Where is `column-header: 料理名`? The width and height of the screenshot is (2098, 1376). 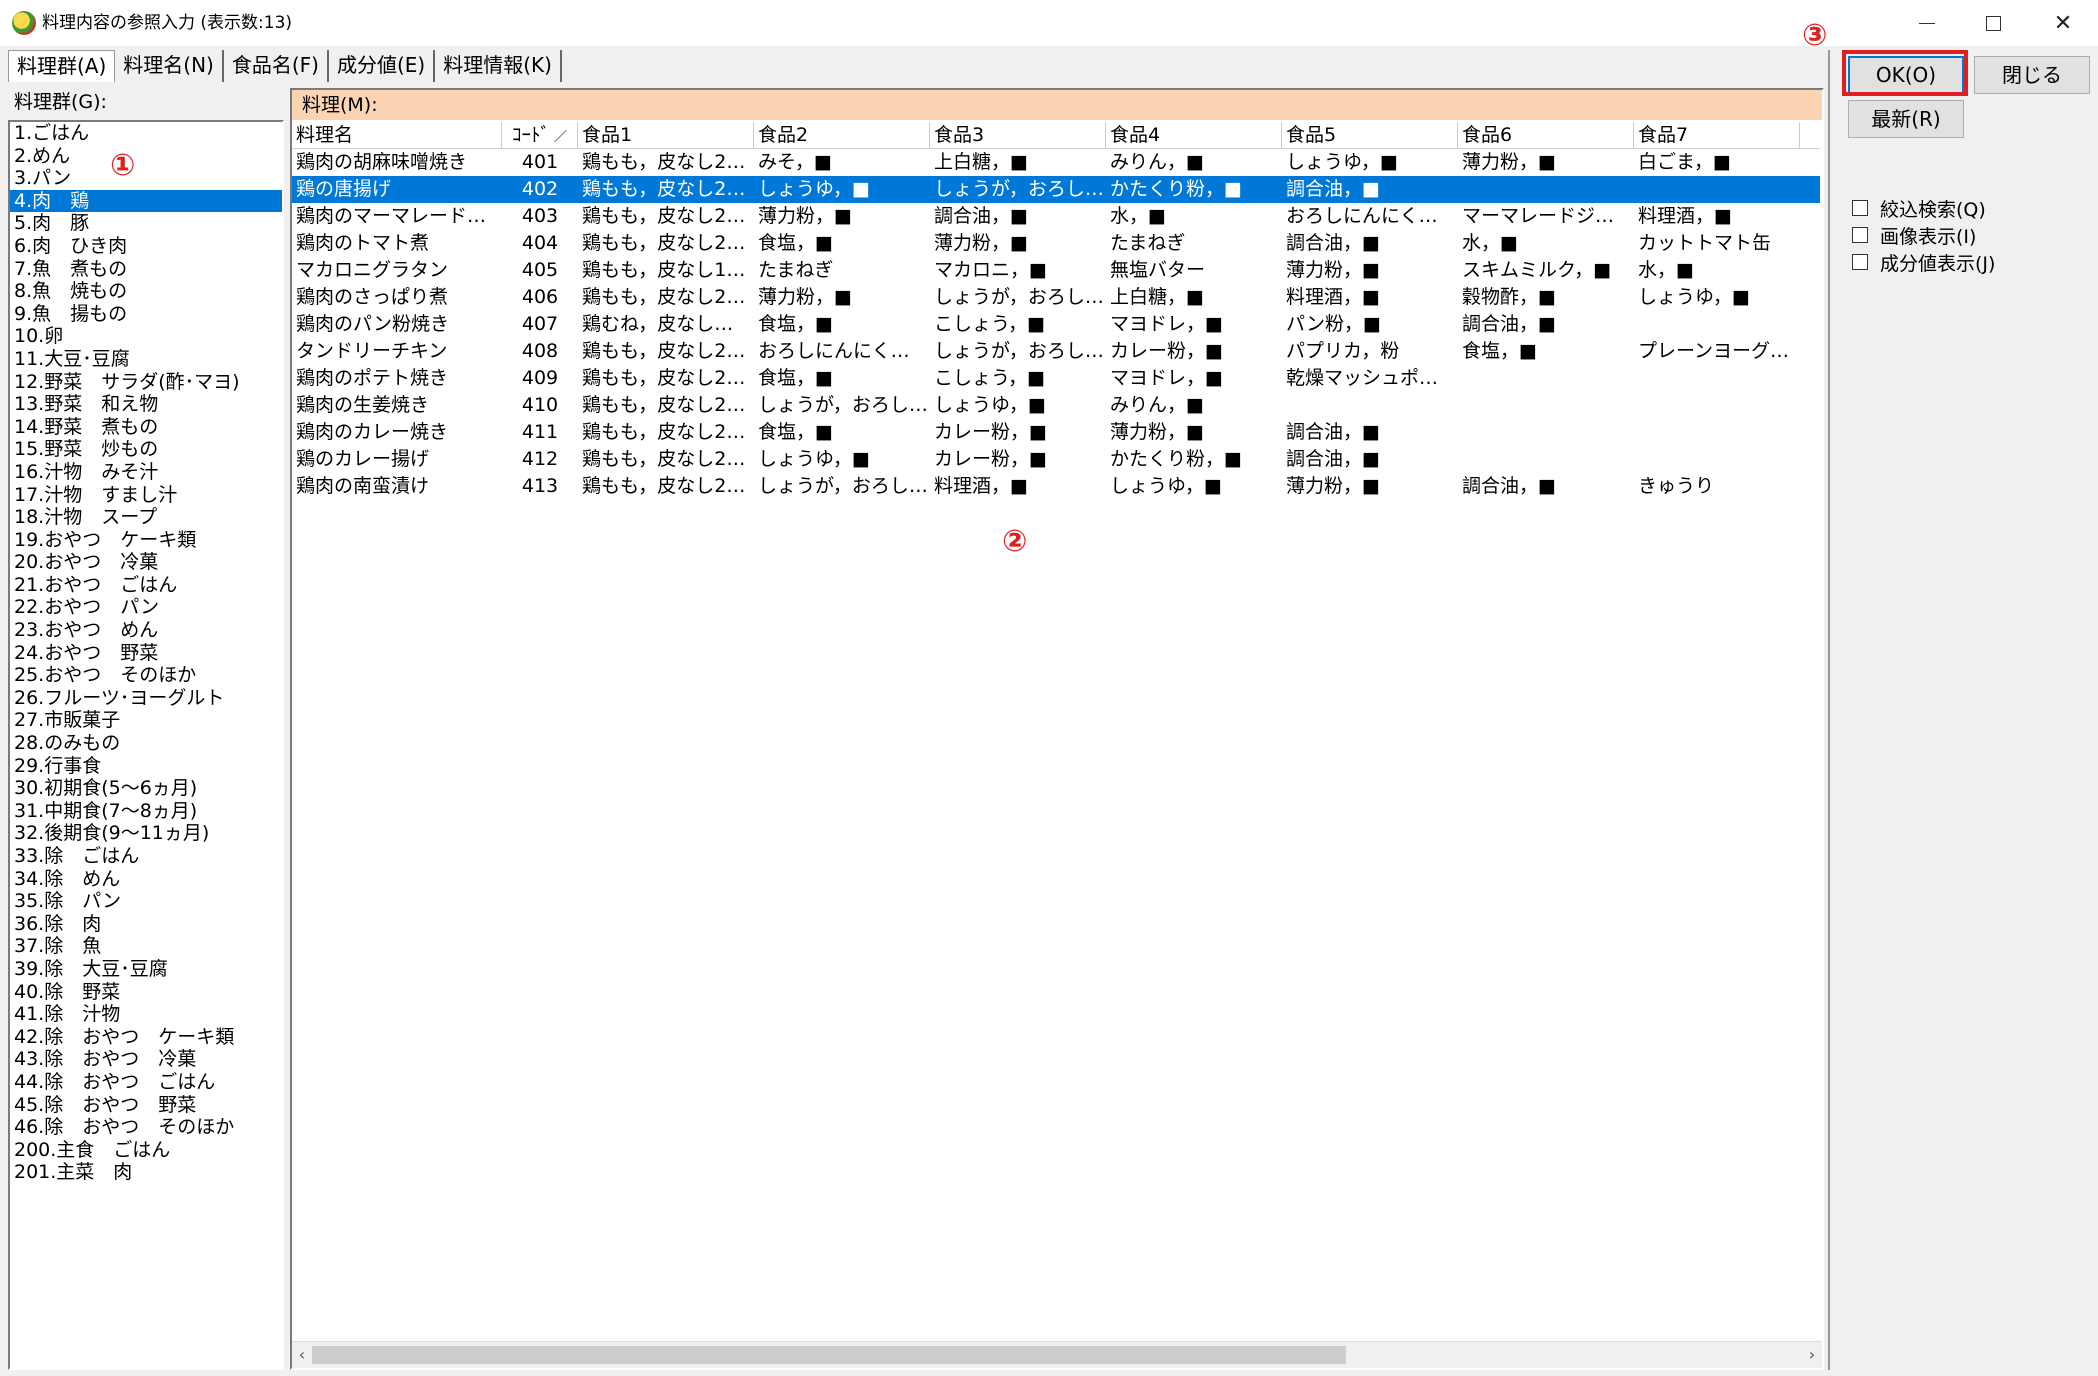
column-header: 料理名 is located at coordinates (397, 135).